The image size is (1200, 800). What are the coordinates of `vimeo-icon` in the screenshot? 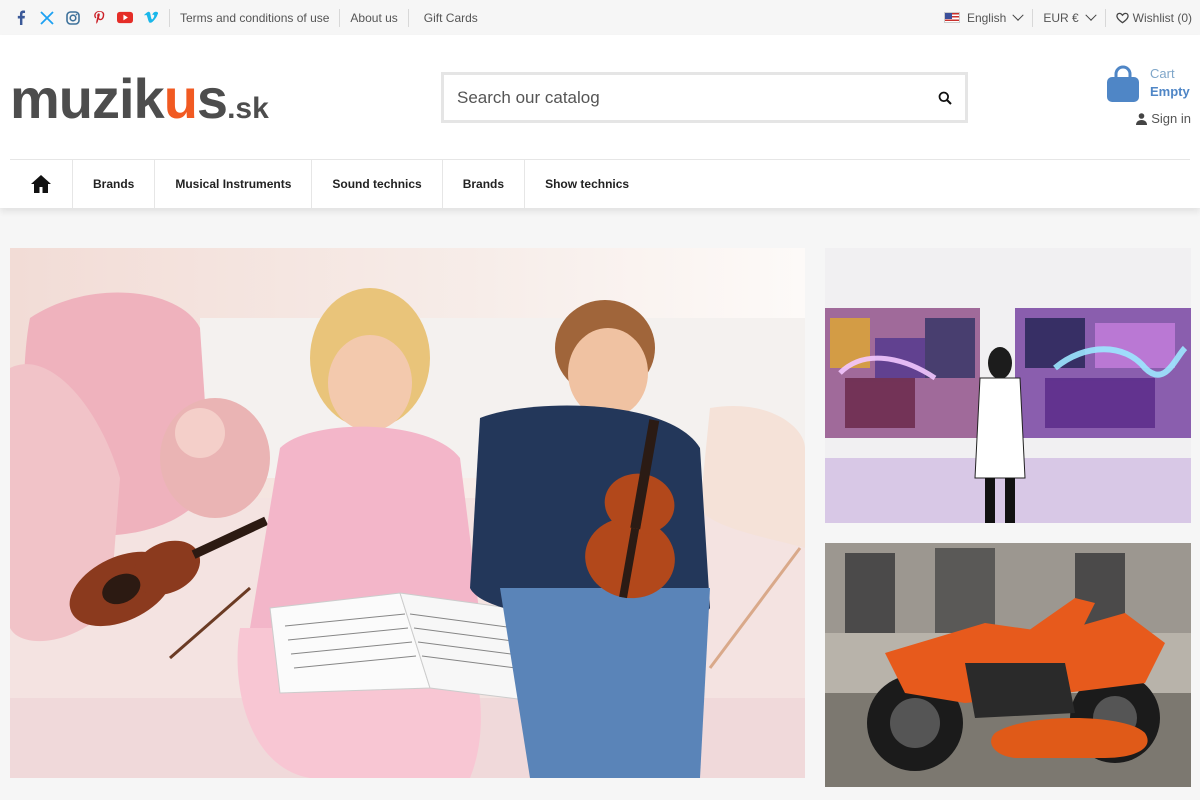 It's located at (151, 18).